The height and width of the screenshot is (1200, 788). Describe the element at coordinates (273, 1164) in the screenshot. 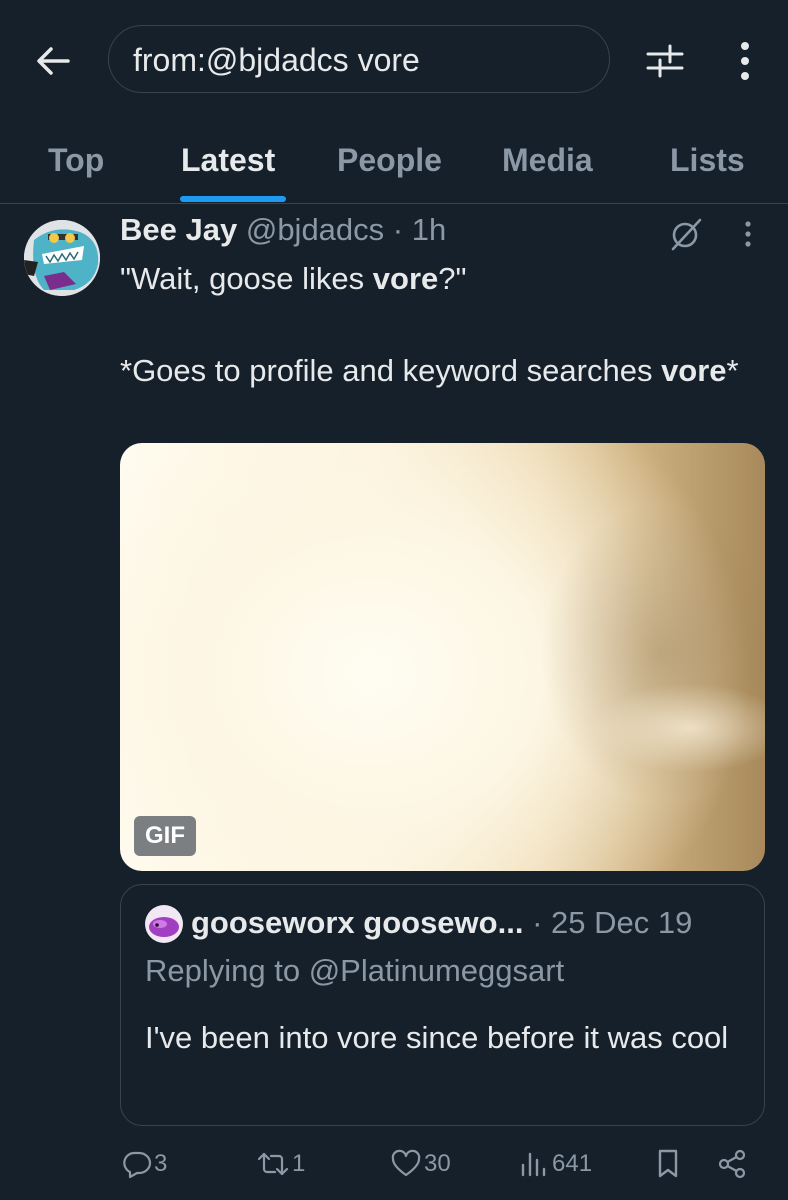

I see `retweet-icon` at that location.